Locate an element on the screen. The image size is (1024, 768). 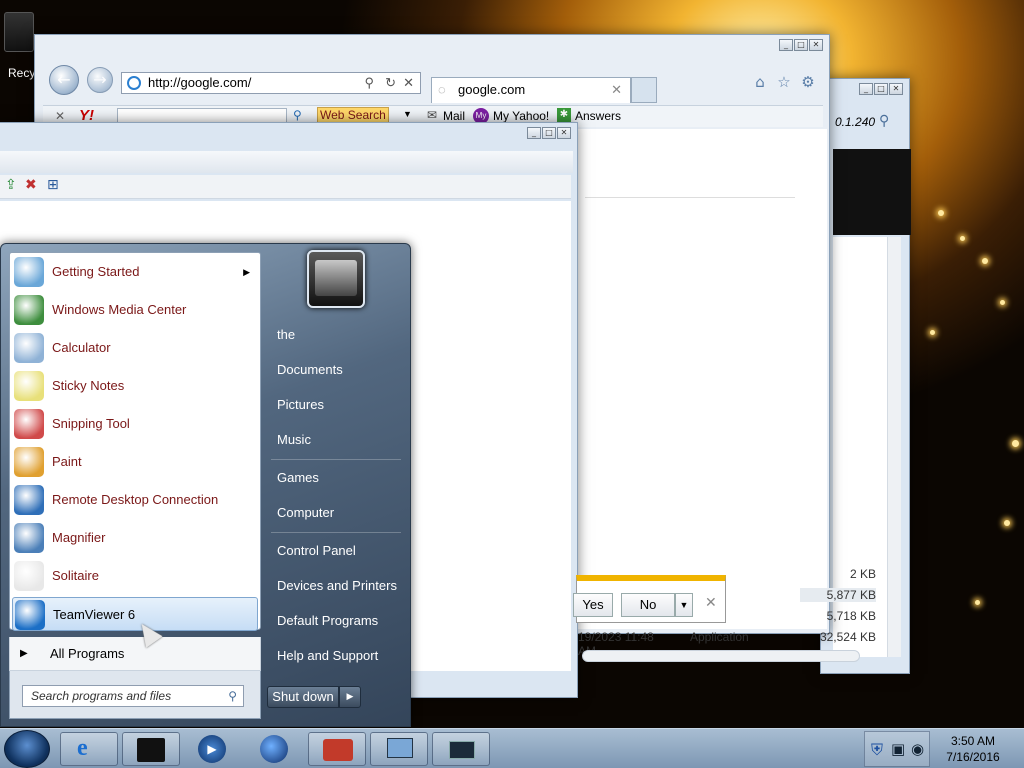
vertical-scrollbar is located at coordinates (894, 447).